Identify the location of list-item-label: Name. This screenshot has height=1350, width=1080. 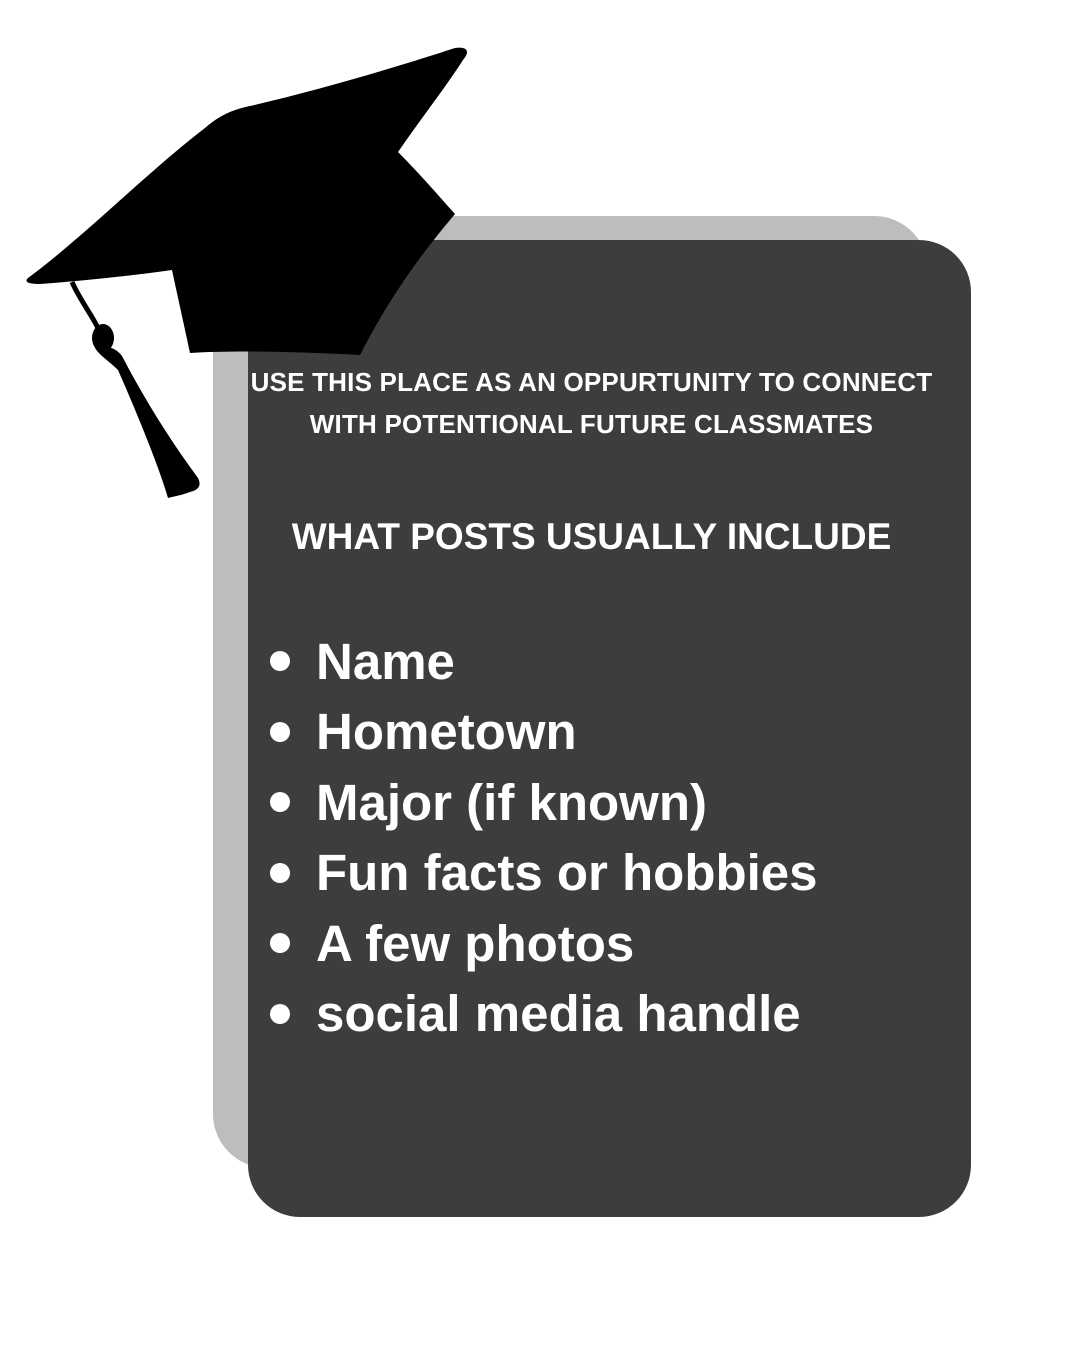
(385, 661).